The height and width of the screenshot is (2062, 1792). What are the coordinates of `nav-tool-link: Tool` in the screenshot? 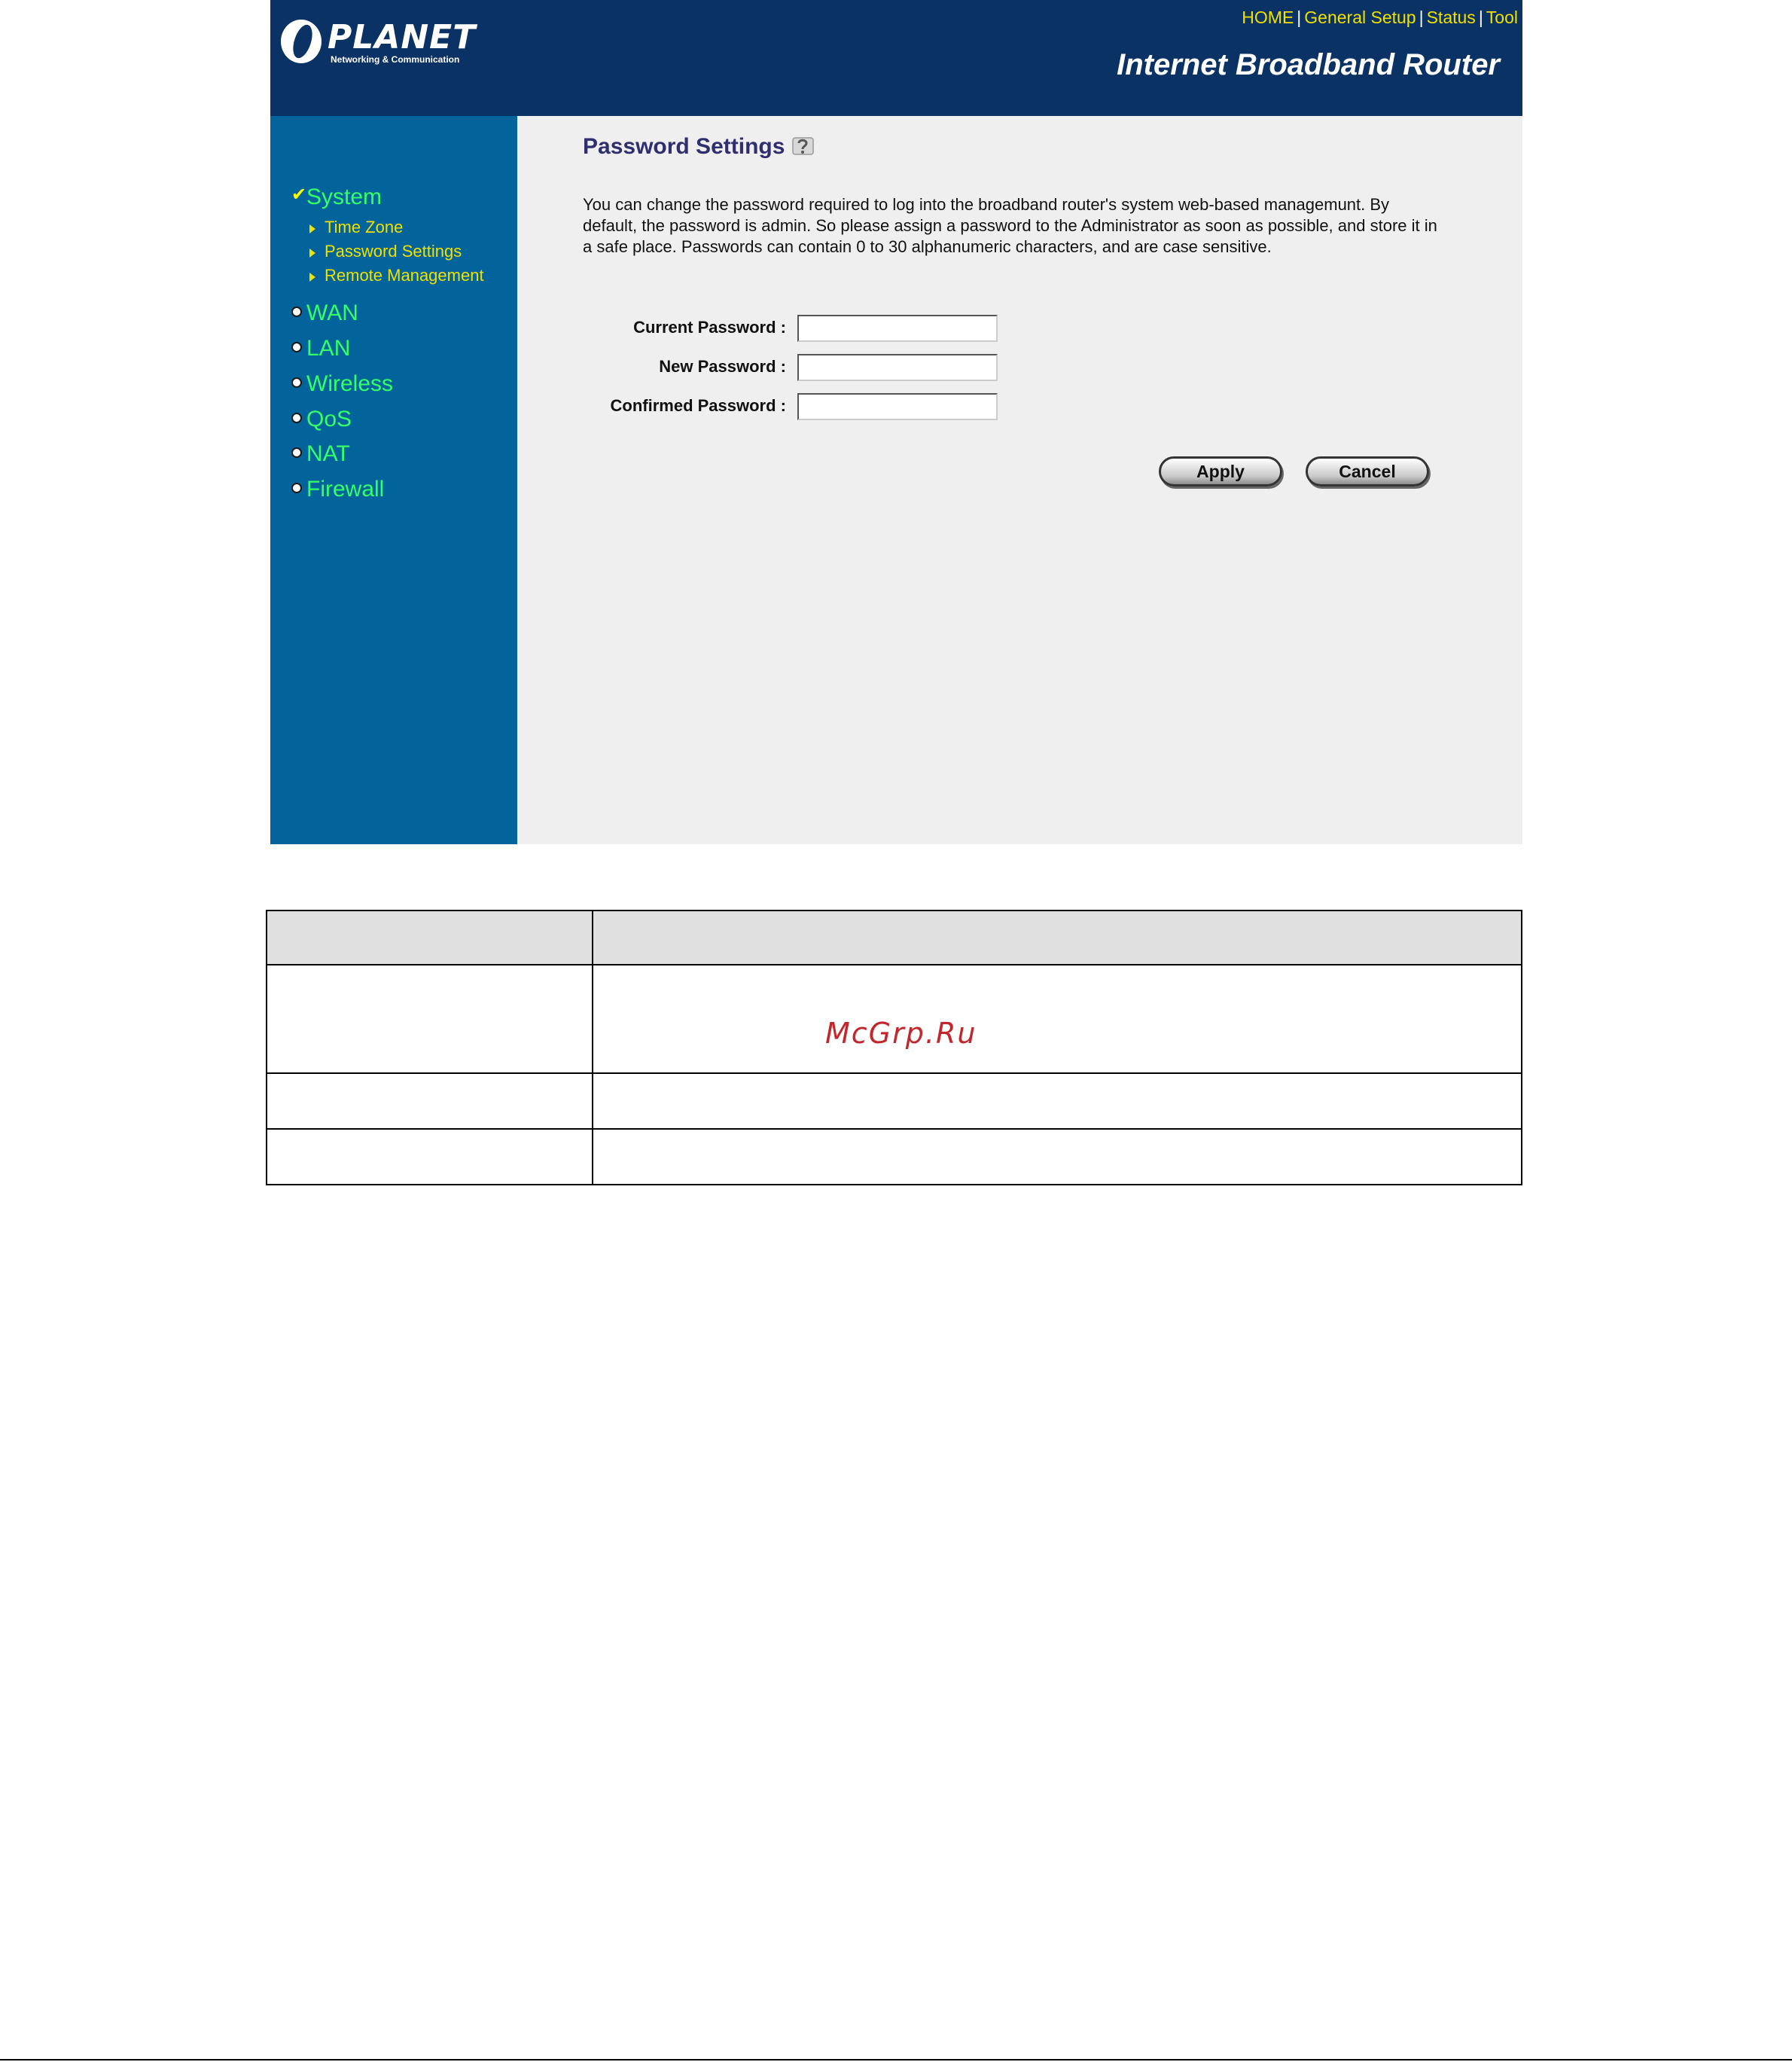 It's located at (1502, 17).